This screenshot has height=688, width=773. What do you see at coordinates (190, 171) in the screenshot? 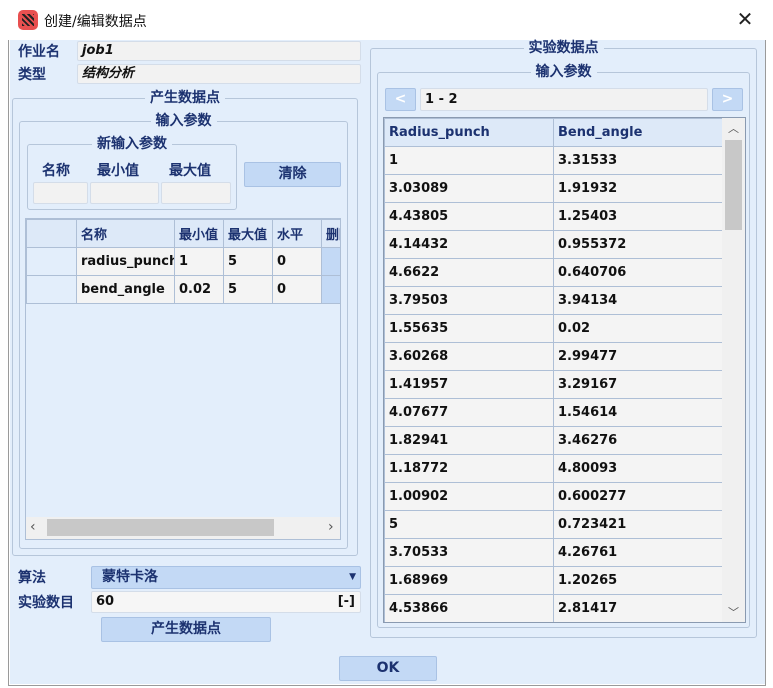
I see `new-max-label: 最大值` at bounding box center [190, 171].